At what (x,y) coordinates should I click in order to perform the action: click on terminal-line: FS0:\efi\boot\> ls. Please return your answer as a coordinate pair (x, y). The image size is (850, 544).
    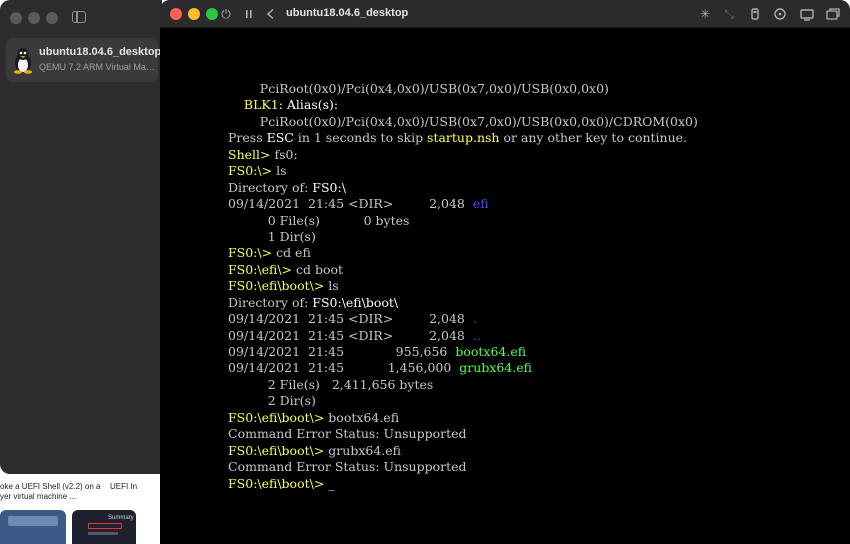
    Looking at the image, I should click on (463, 286).